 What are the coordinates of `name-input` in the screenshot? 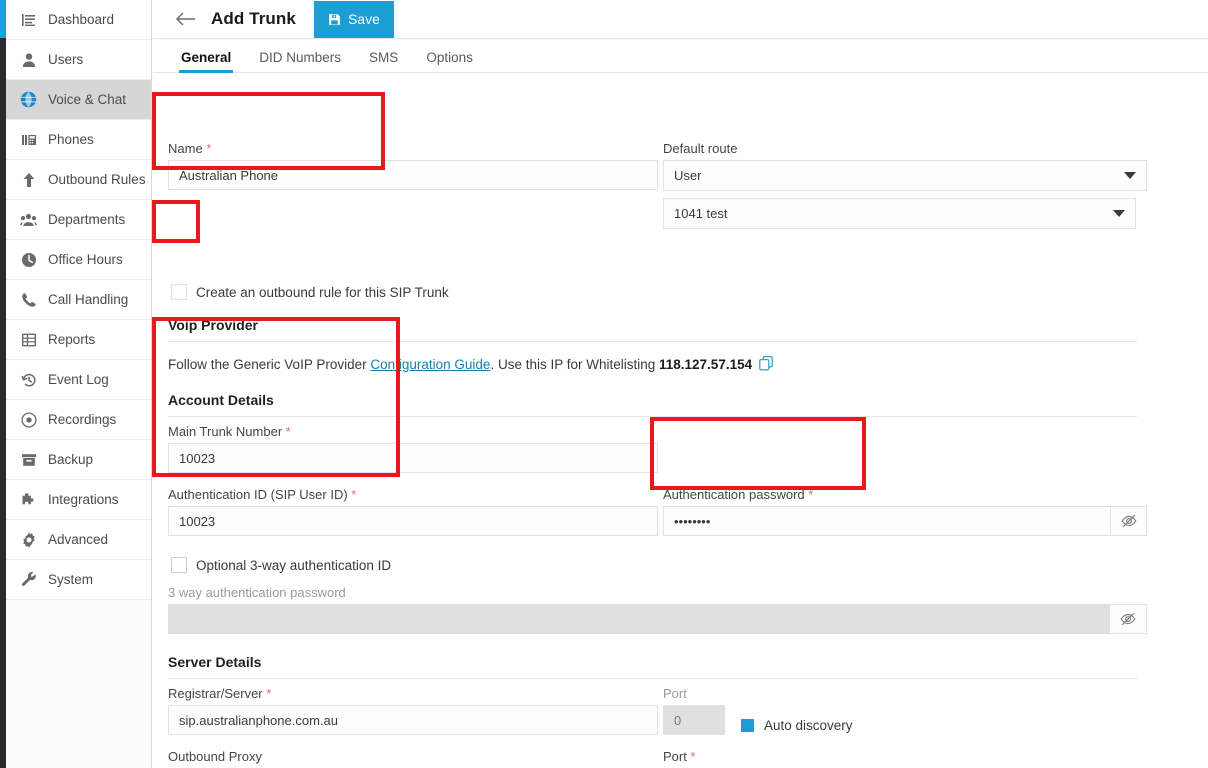 It's located at (413, 175).